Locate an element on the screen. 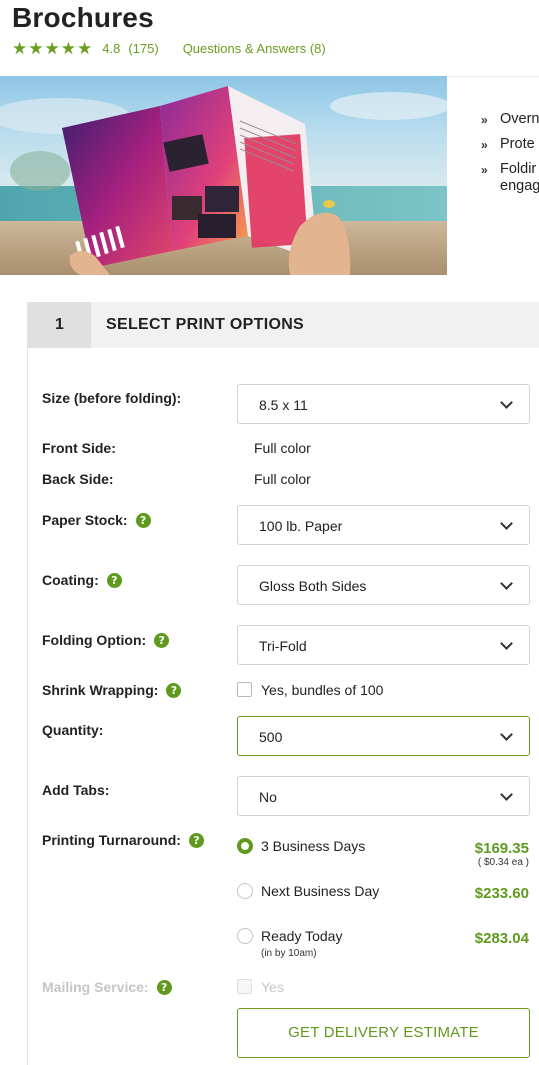 The height and width of the screenshot is (1065, 539). back-side-value: Full color is located at coordinates (282, 479).